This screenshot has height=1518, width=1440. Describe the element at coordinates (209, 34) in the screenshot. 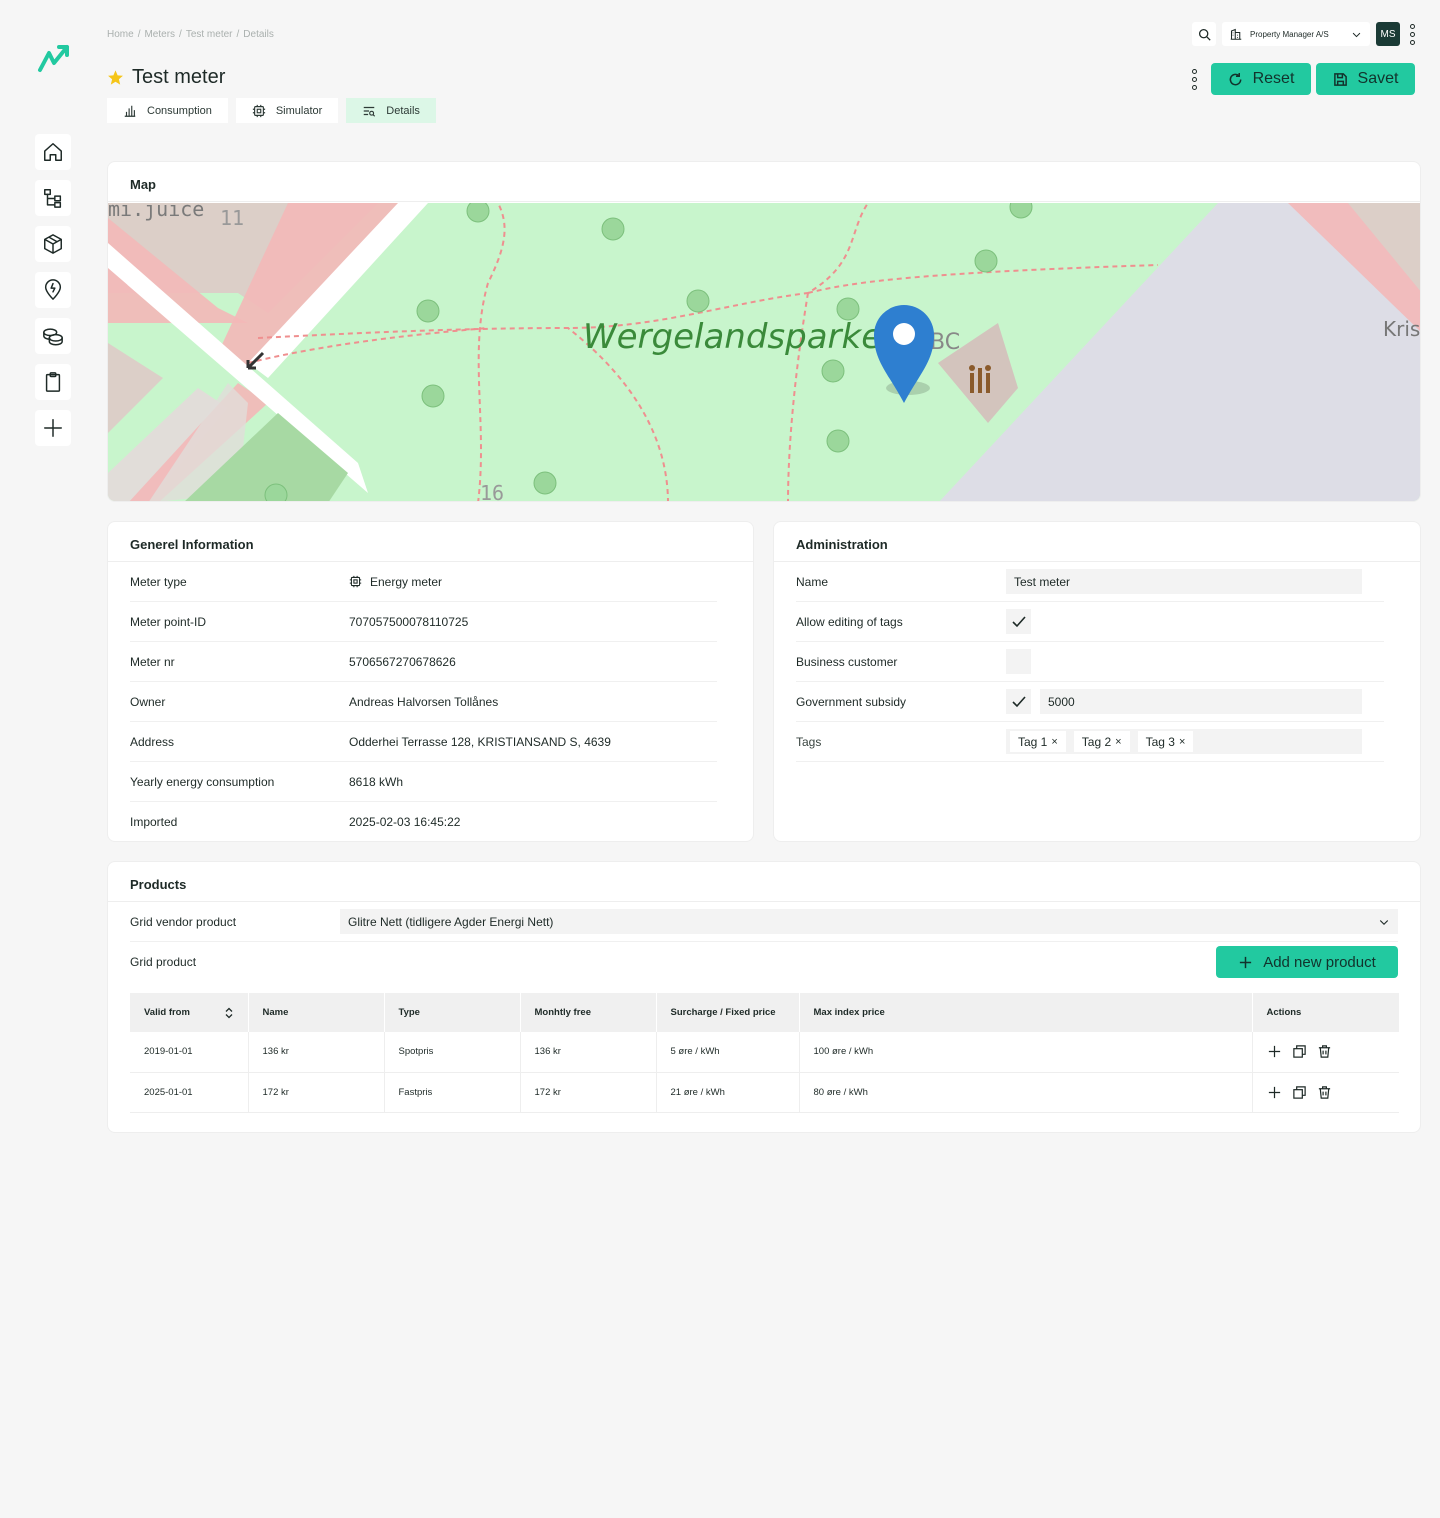

I see `breadcrumb-test-meter: Test meter` at that location.